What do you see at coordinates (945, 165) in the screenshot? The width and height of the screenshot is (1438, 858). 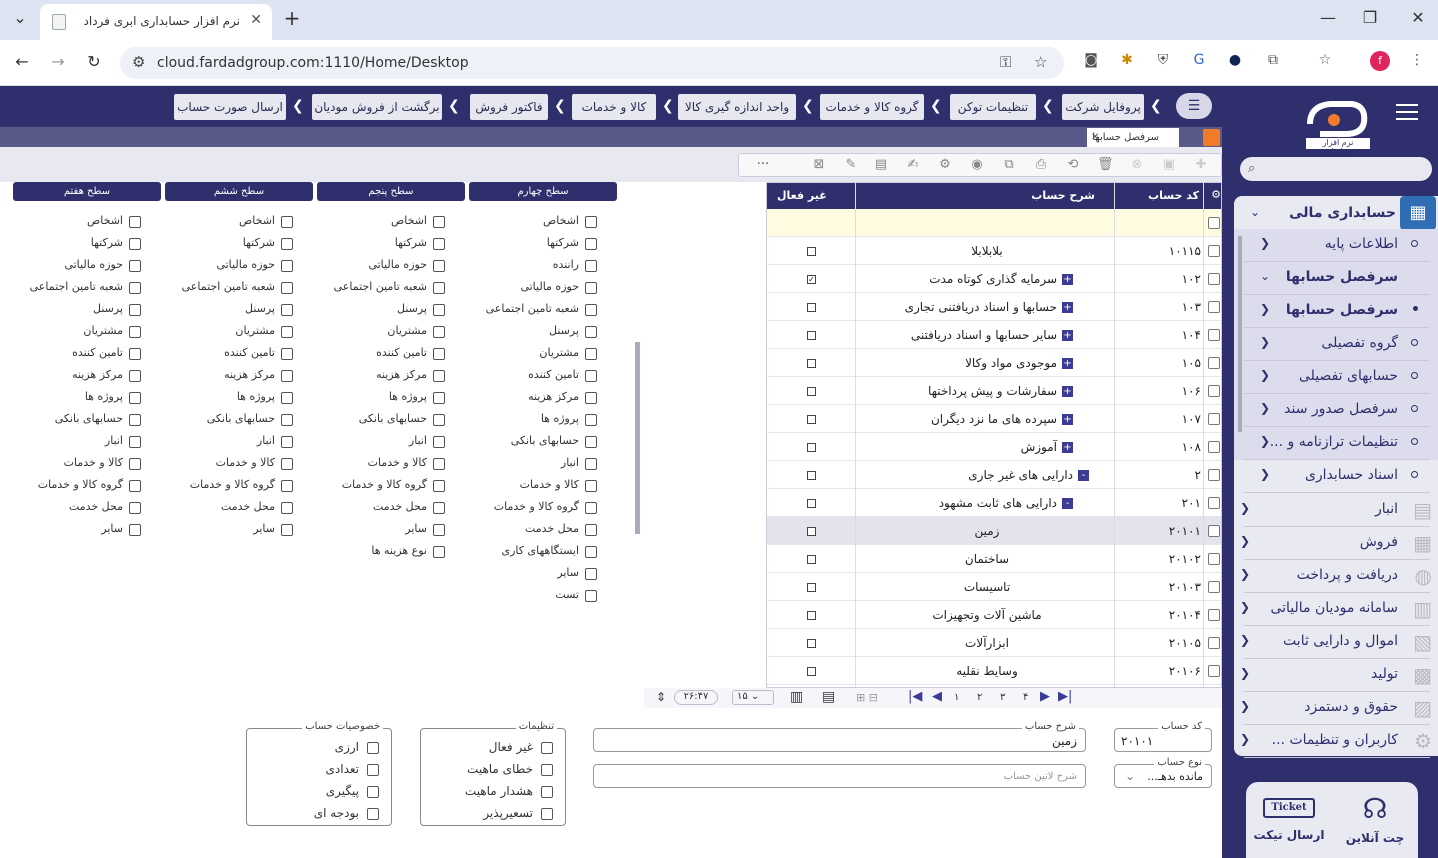 I see `settings-icon: ⚙` at bounding box center [945, 165].